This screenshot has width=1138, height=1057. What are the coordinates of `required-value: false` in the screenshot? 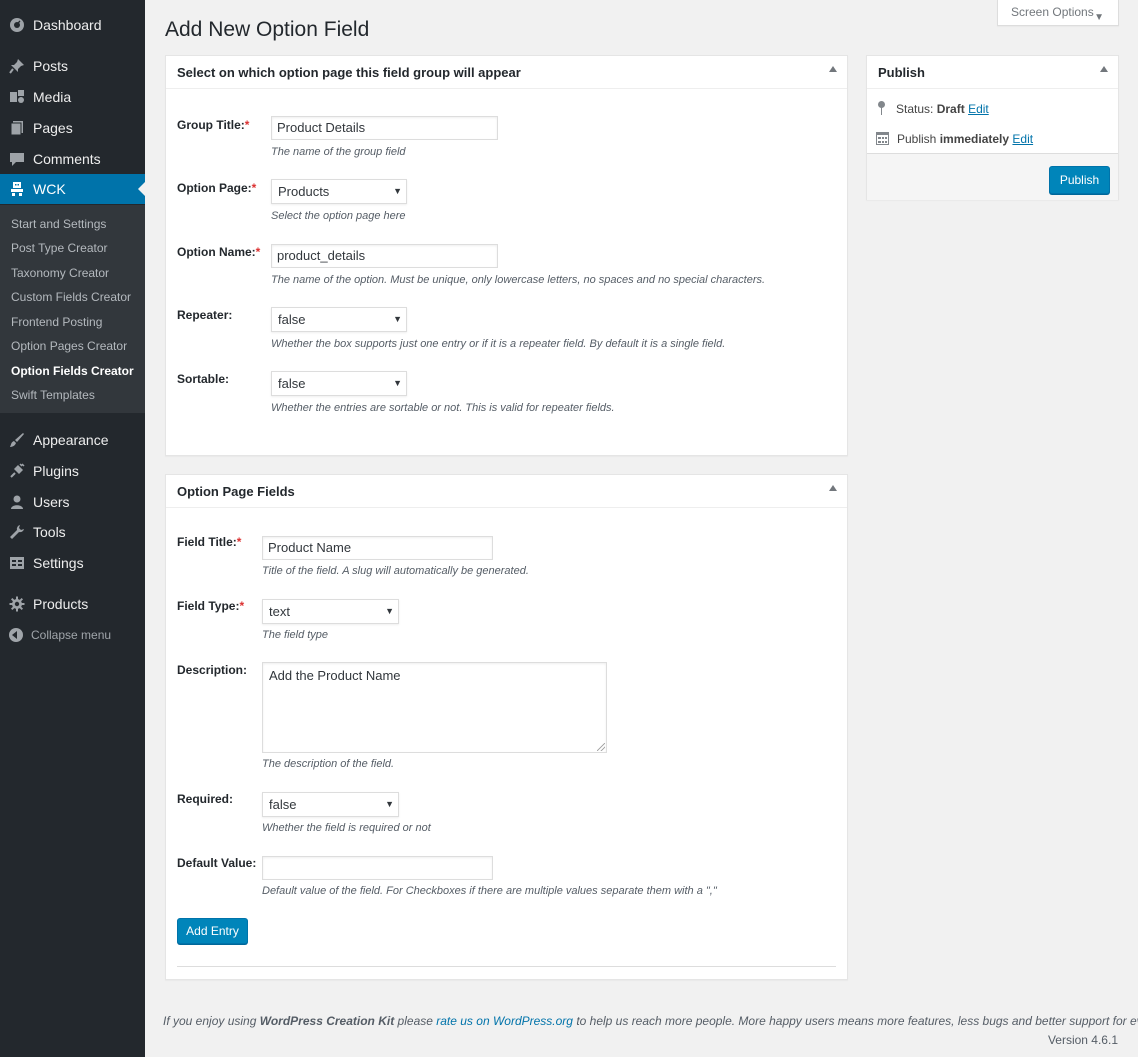 It's located at (283, 804).